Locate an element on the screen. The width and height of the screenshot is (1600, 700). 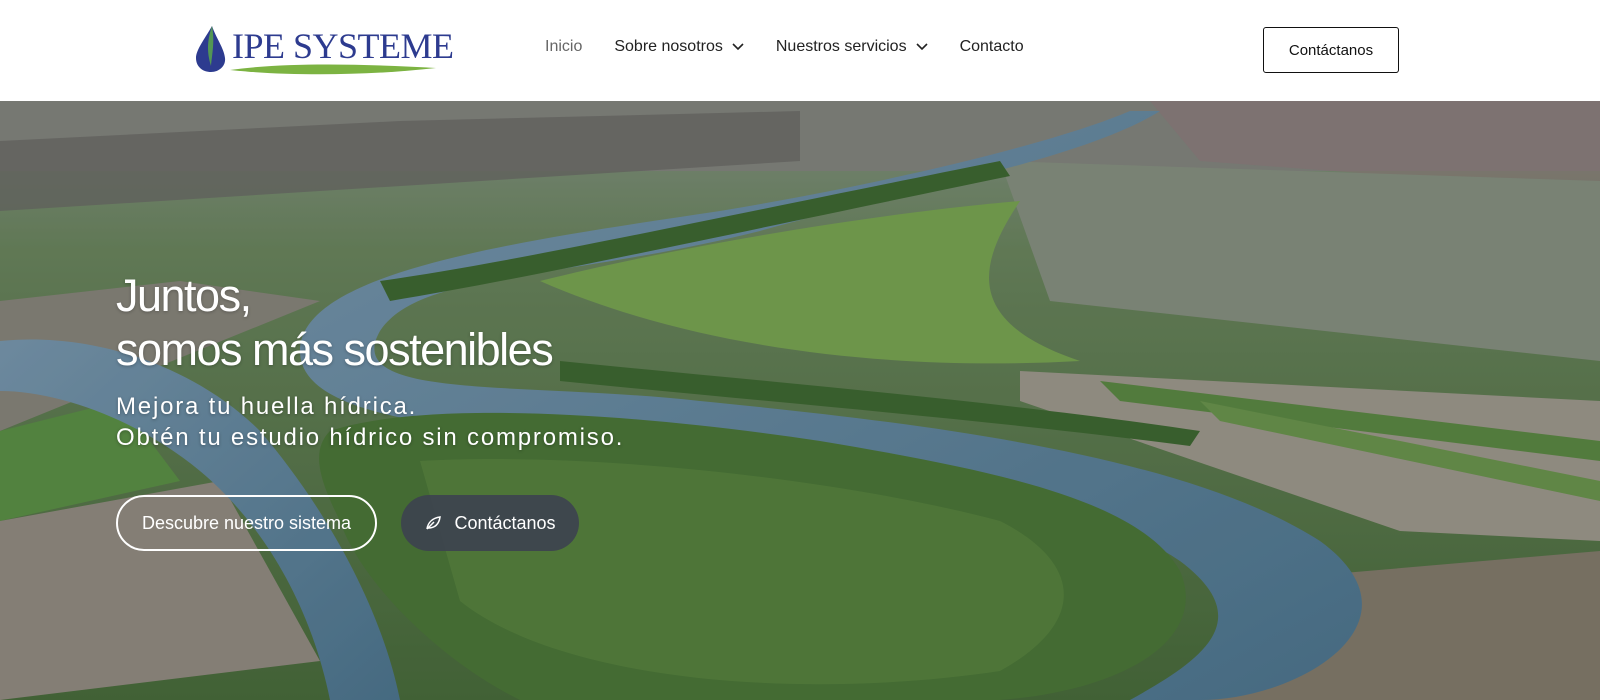
nav-item-sobre-nosotros: Sobre nosotros is located at coordinates (679, 47).